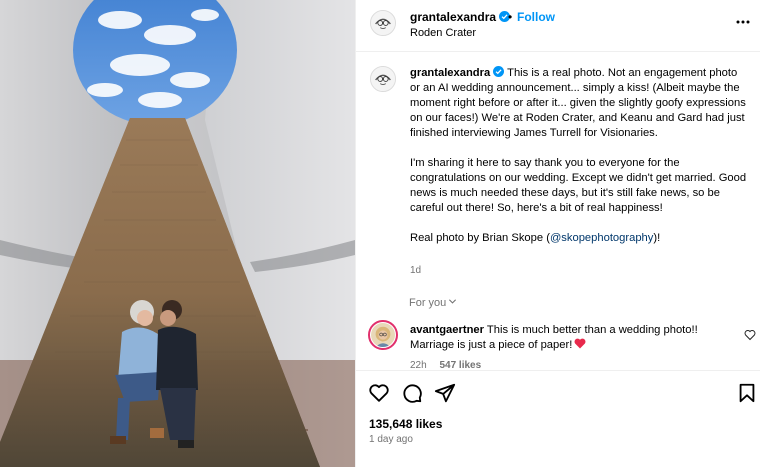 This screenshot has height=467, width=760. I want to click on comment-heart-icon, so click(750, 335).